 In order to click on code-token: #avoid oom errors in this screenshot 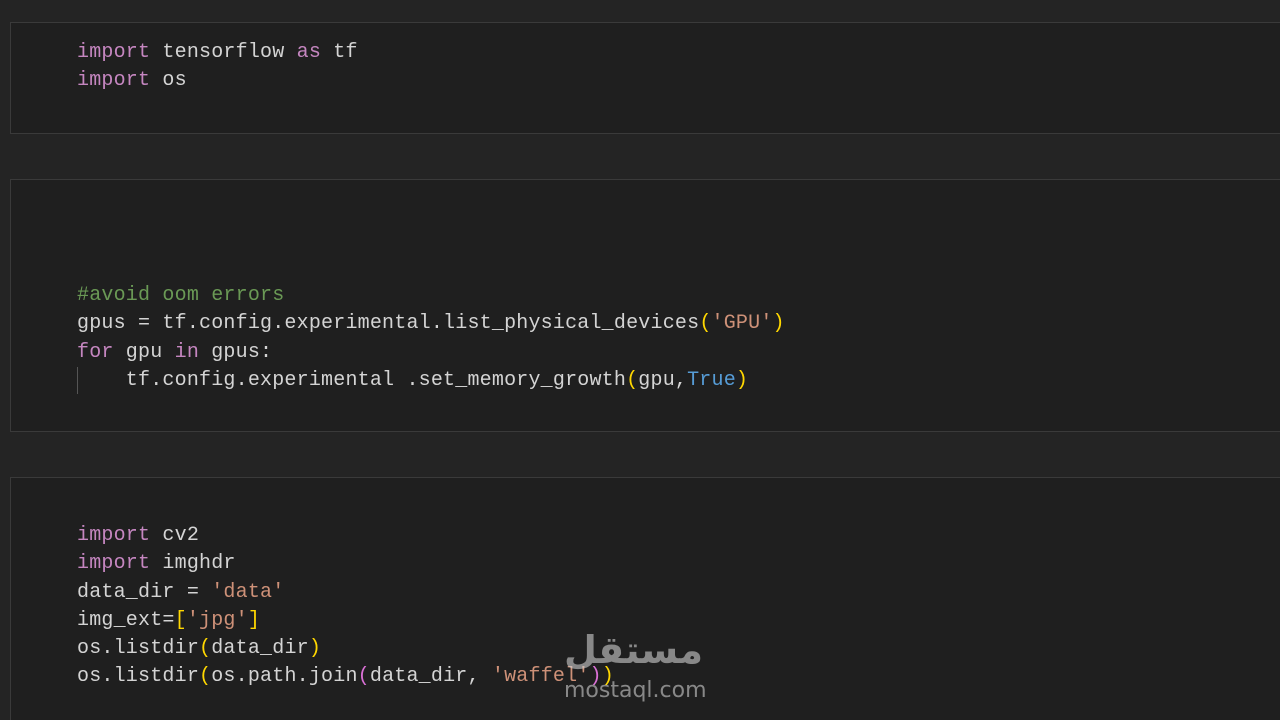, I will do `click(181, 295)`.